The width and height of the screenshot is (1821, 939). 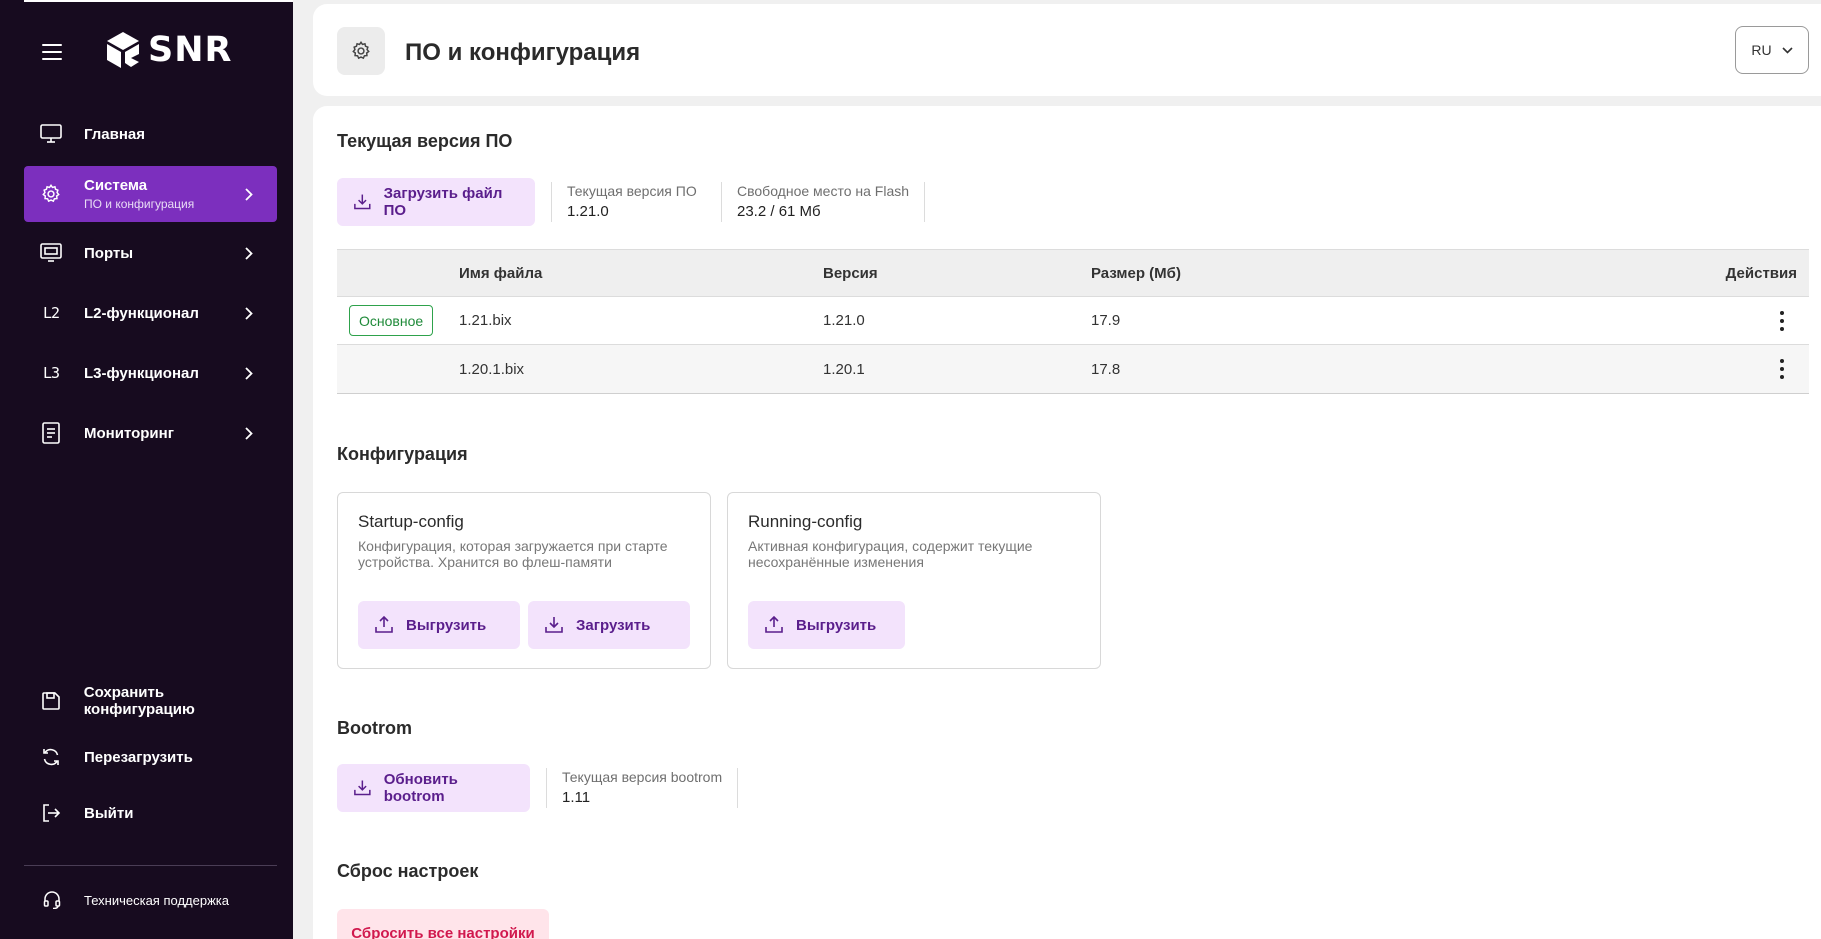 What do you see at coordinates (1136, 273) in the screenshot?
I see `column-header-size: Размер (Мб)` at bounding box center [1136, 273].